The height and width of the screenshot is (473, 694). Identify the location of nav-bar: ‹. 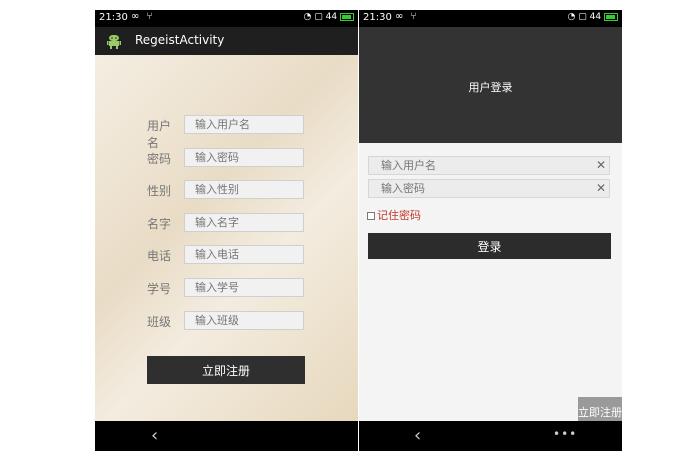
(226, 436).